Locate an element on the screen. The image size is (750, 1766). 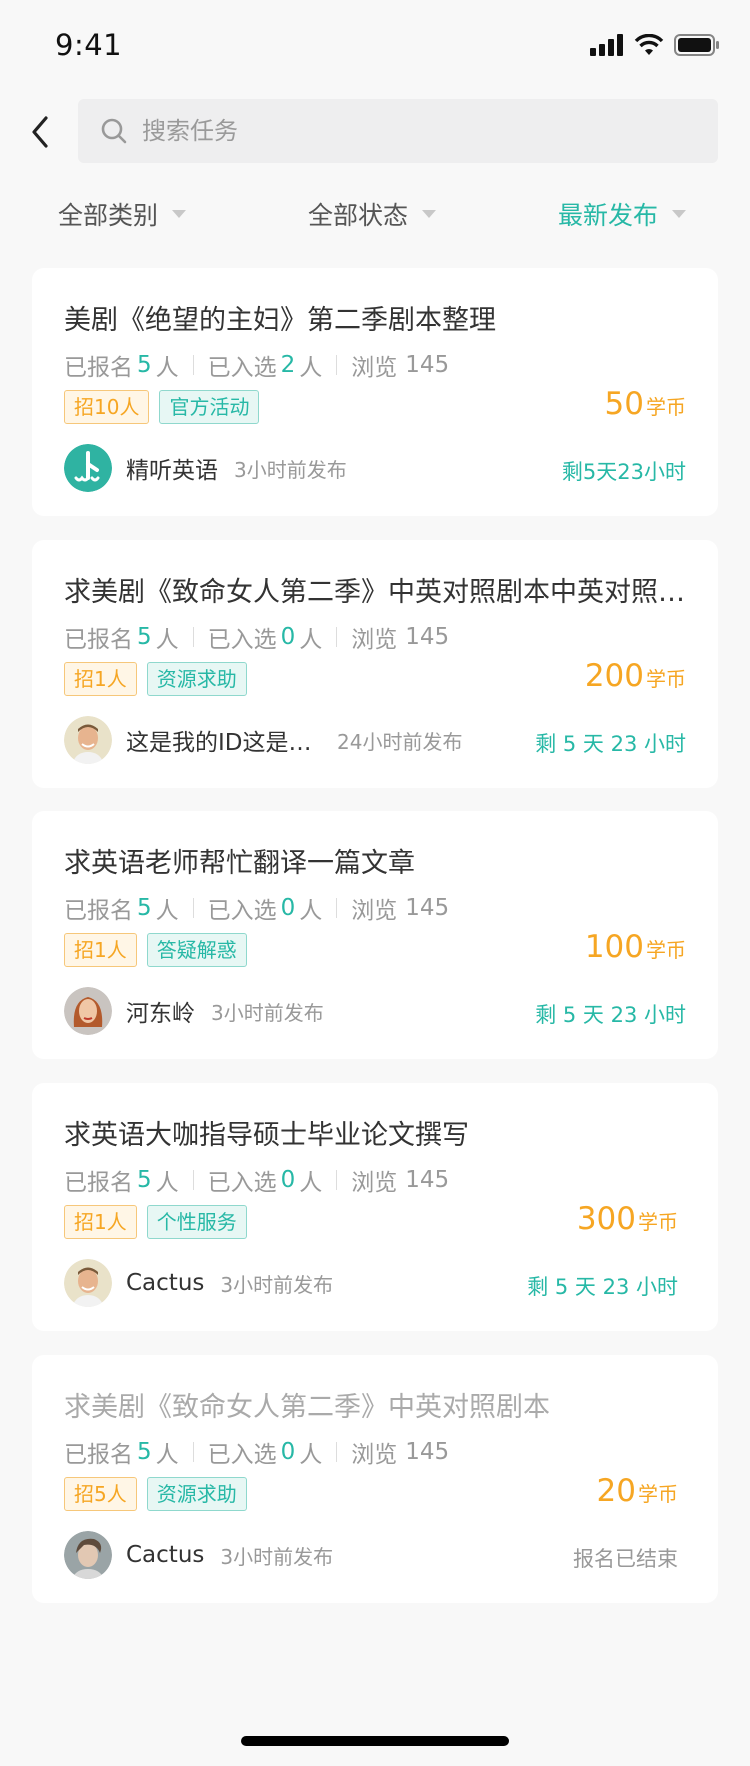
filter-status: 全部状态 is located at coordinates (372, 214).